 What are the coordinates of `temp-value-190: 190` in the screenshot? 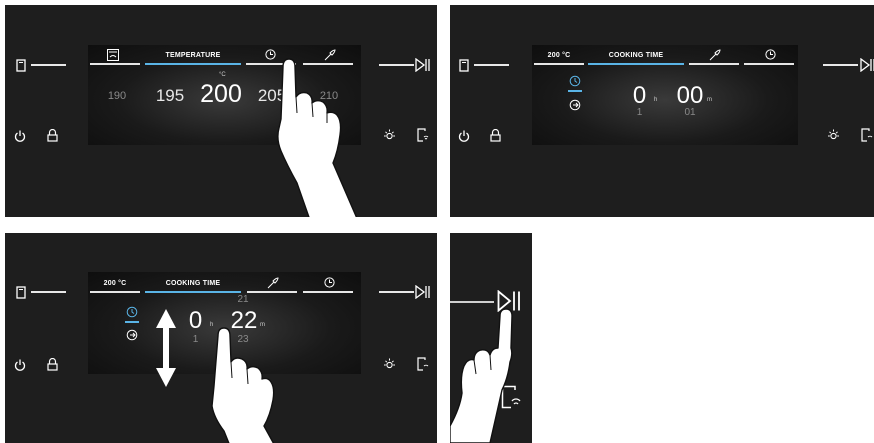 It's located at (117, 96).